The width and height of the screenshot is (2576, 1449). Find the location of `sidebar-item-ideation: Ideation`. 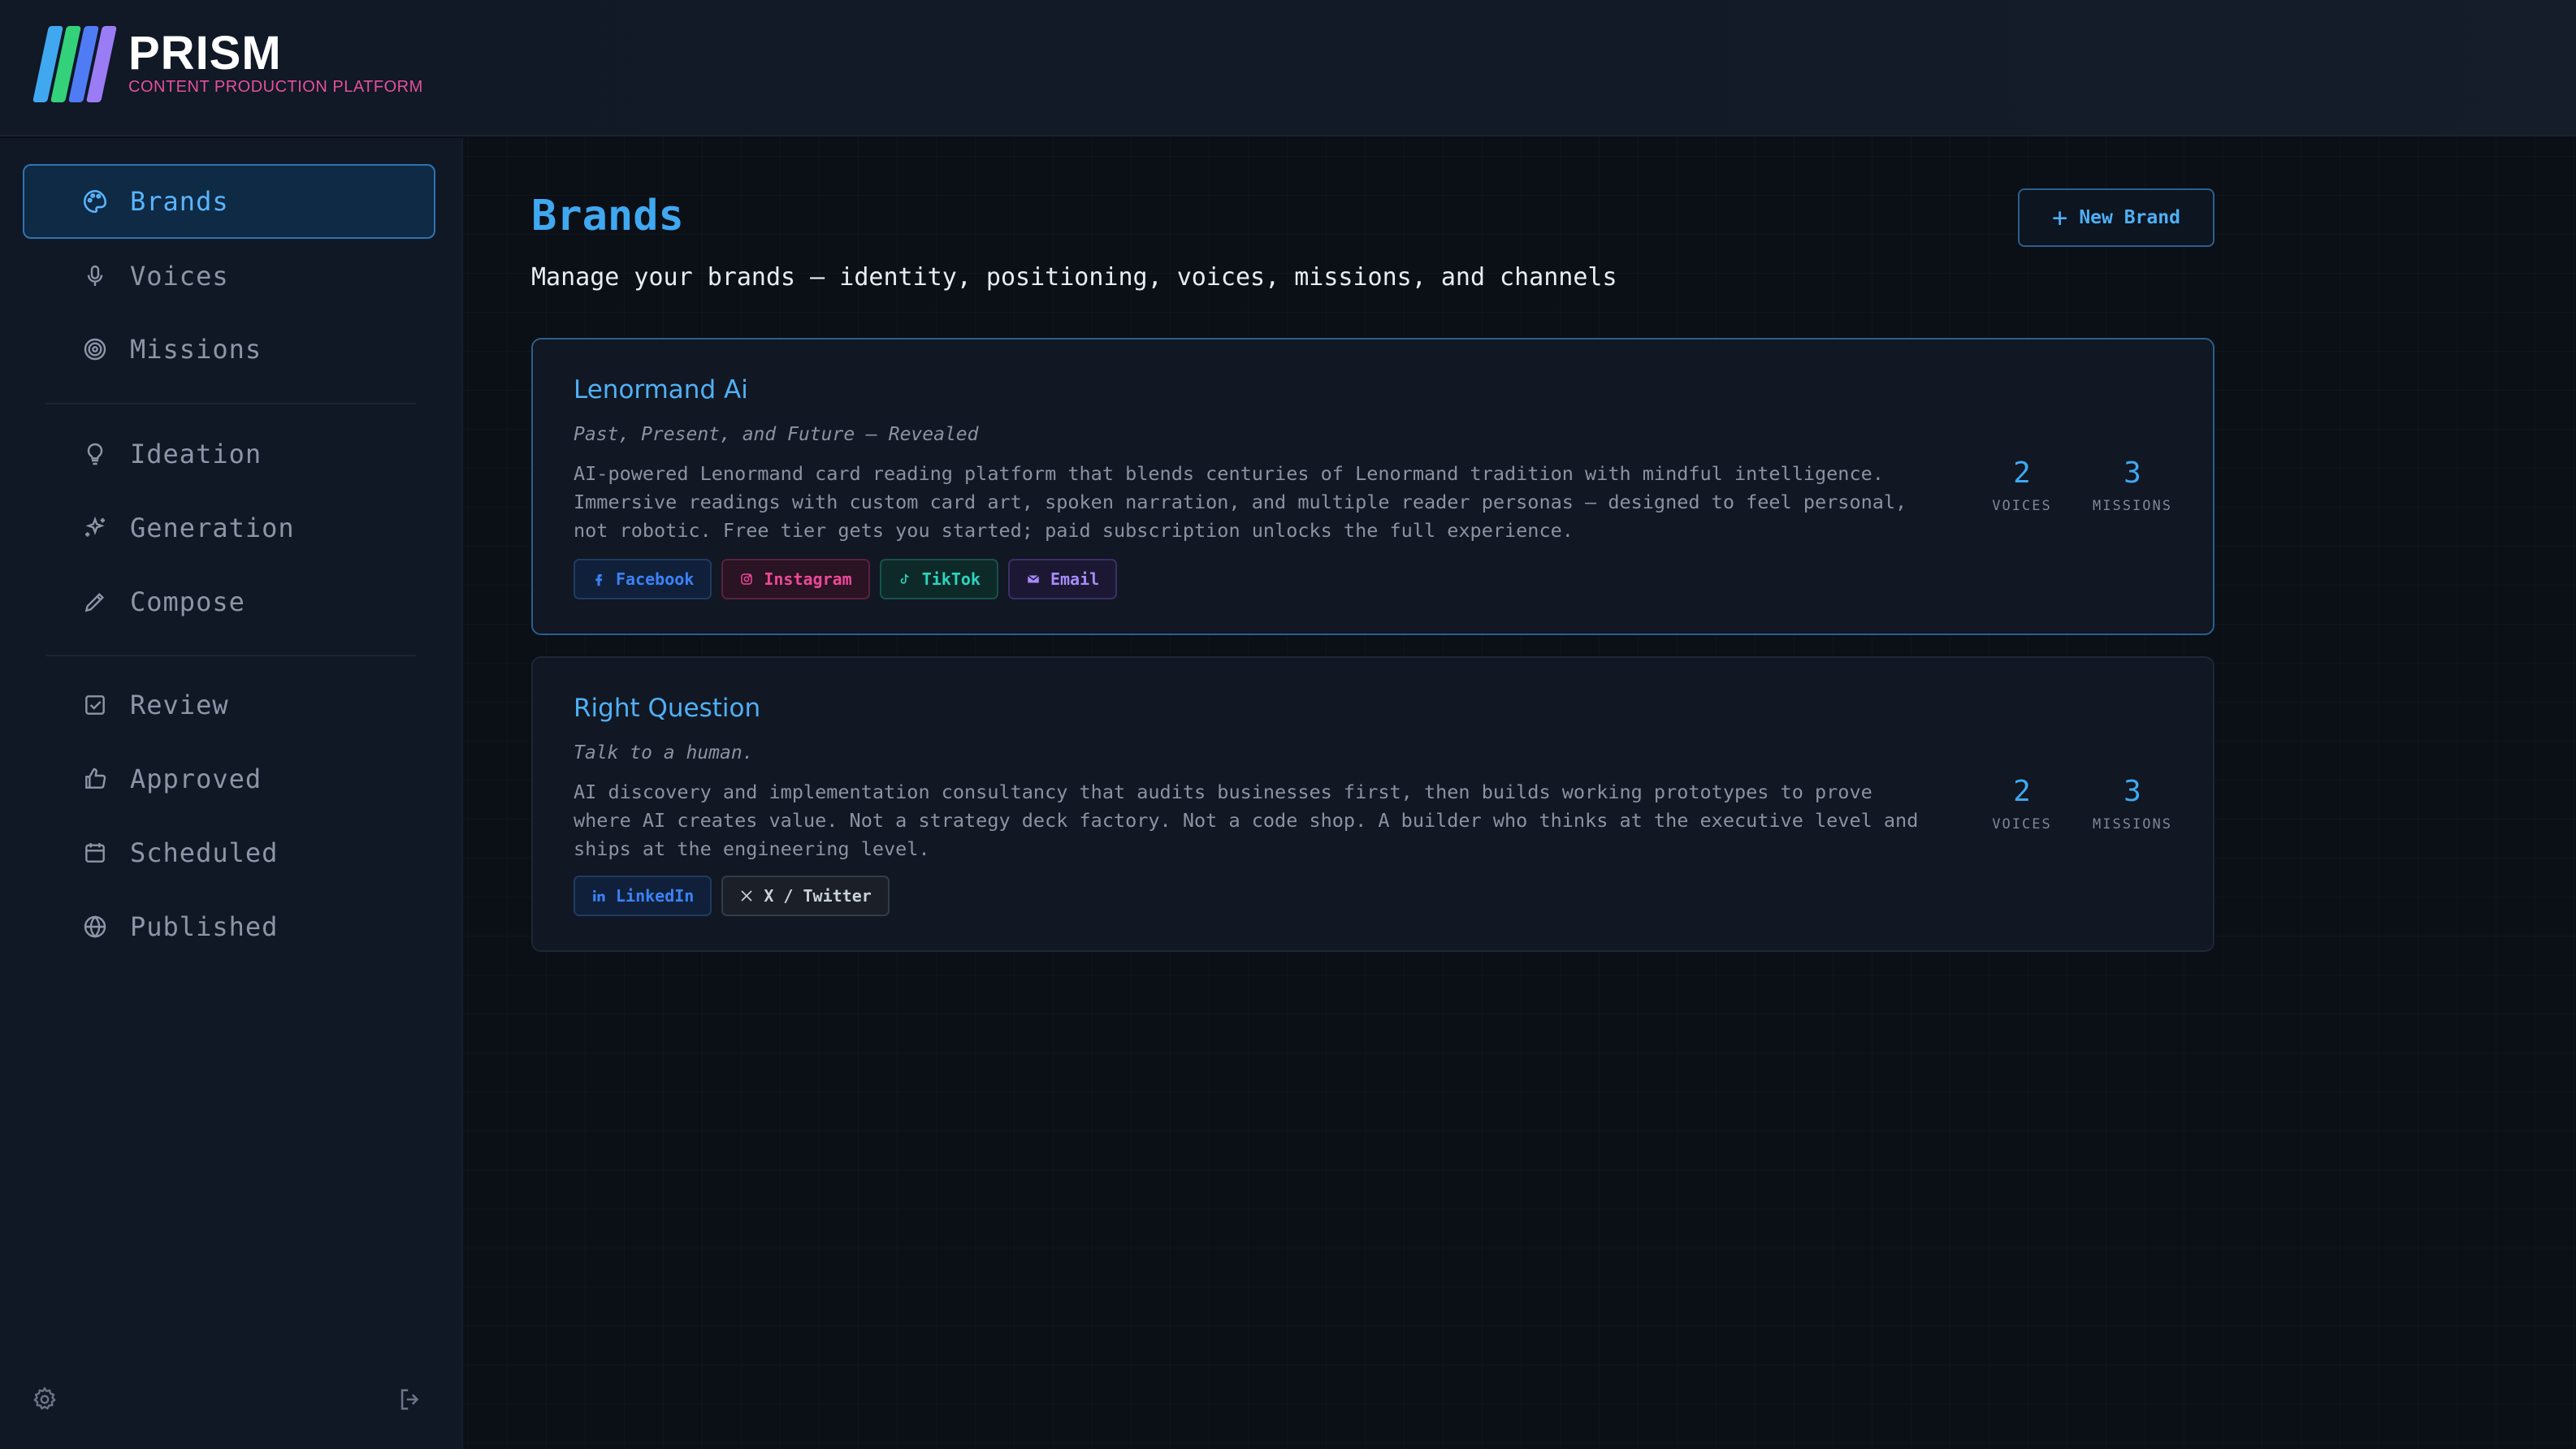

sidebar-item-ideation: Ideation is located at coordinates (229, 454).